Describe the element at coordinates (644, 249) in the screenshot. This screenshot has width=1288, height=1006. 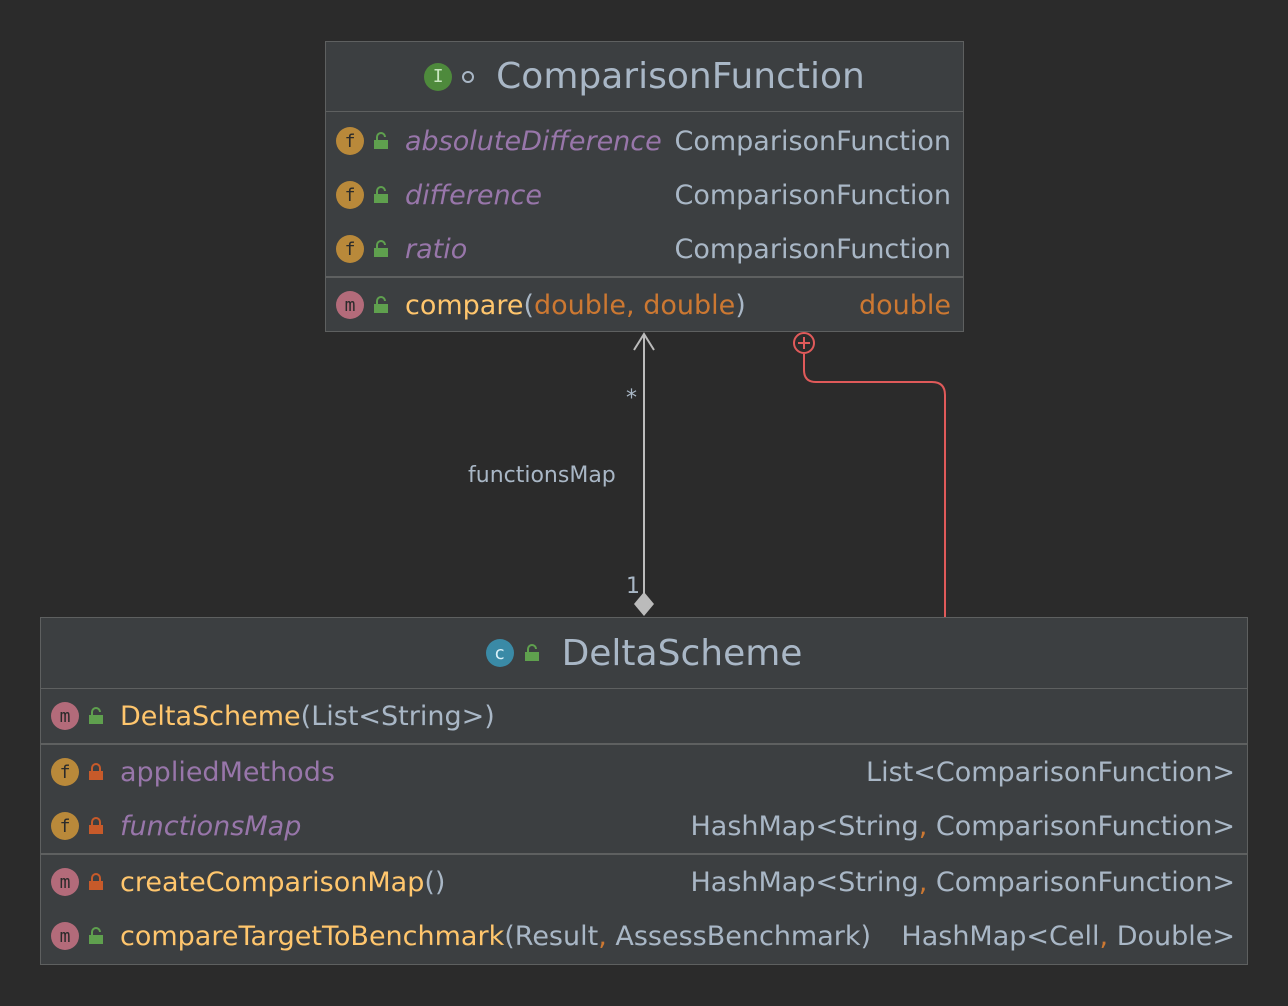
I see `interface-field-row: f ratio ComparisonFunction` at that location.